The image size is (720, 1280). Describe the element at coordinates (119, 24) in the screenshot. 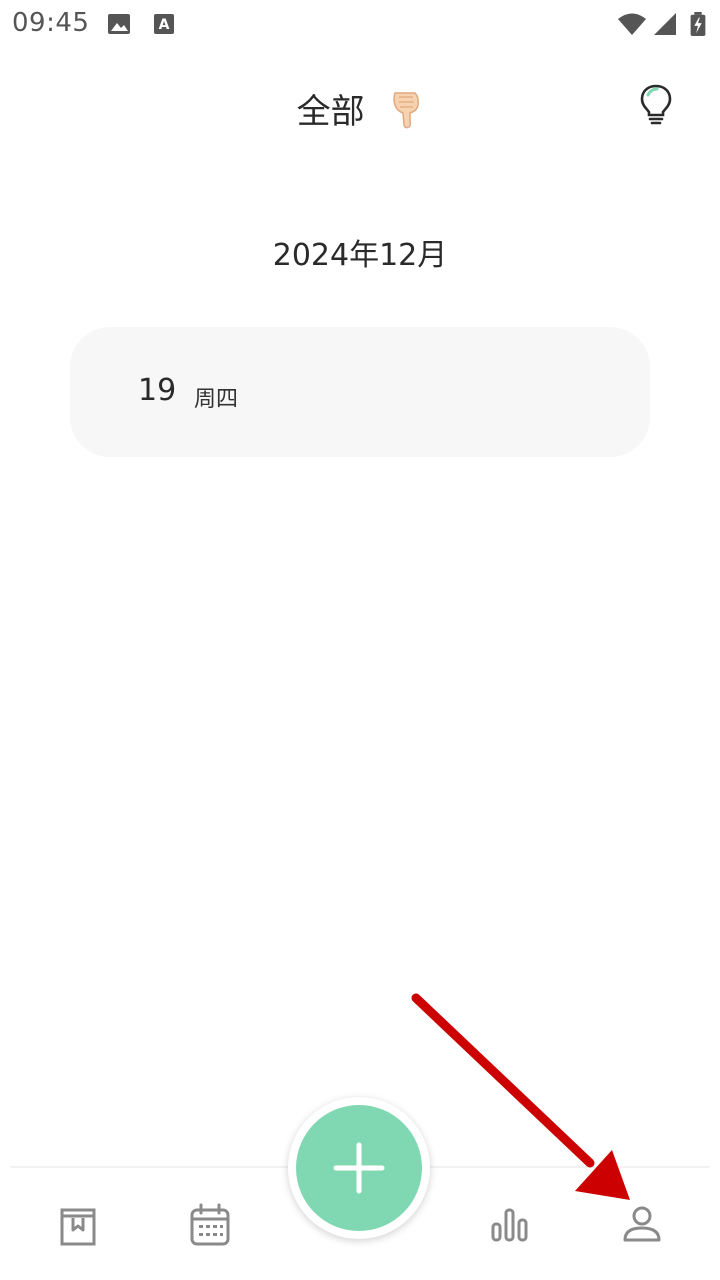

I see `image-notification-icon` at that location.